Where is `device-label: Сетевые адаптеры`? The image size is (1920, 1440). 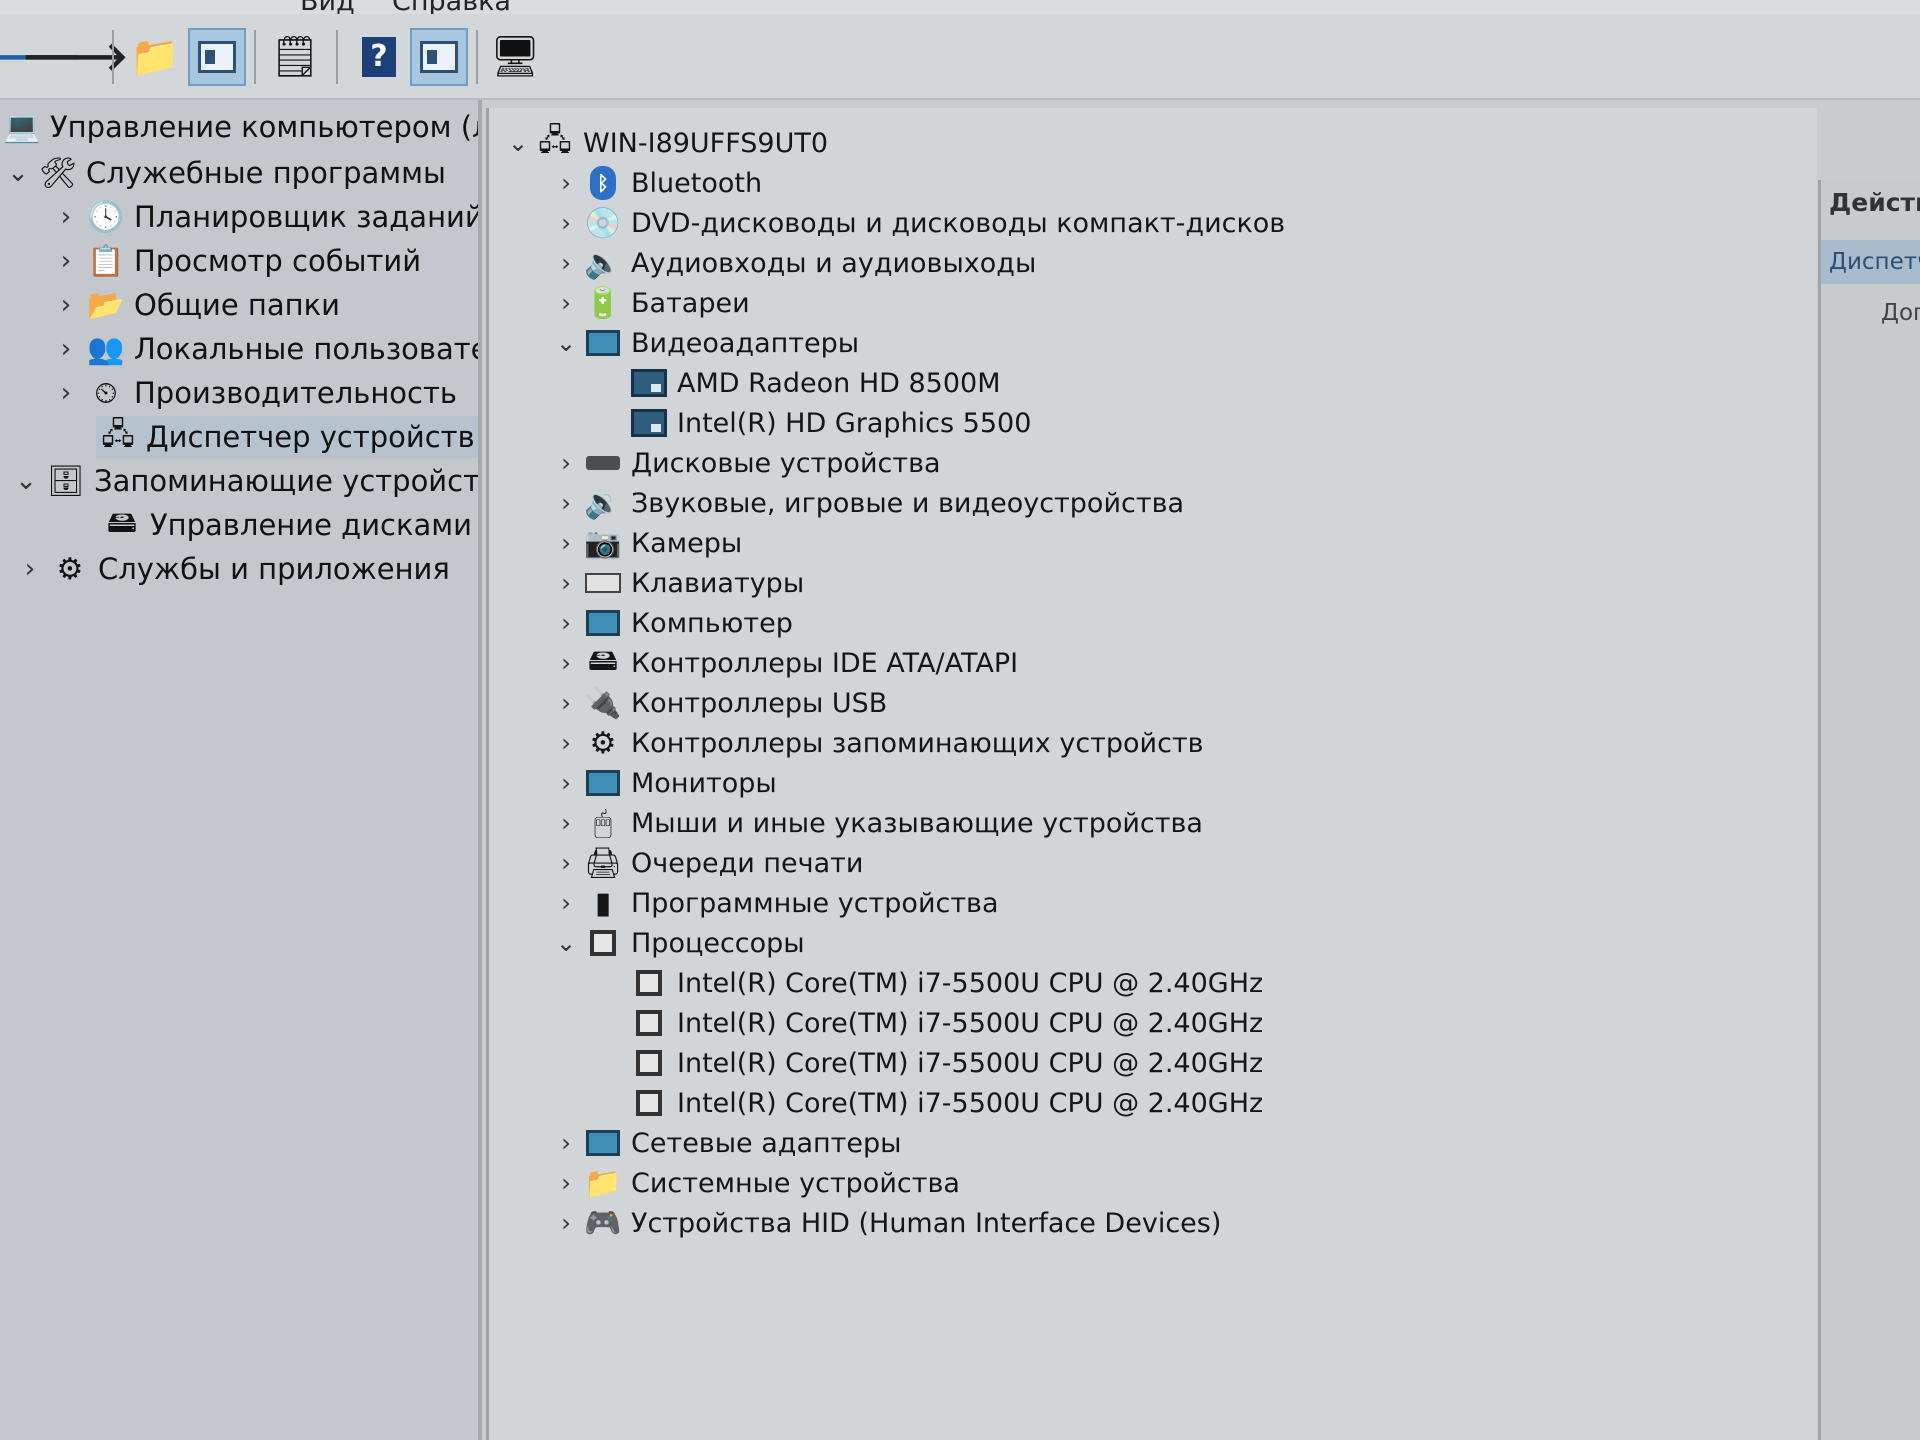
device-label: Сетевые адаптеры is located at coordinates (766, 1143).